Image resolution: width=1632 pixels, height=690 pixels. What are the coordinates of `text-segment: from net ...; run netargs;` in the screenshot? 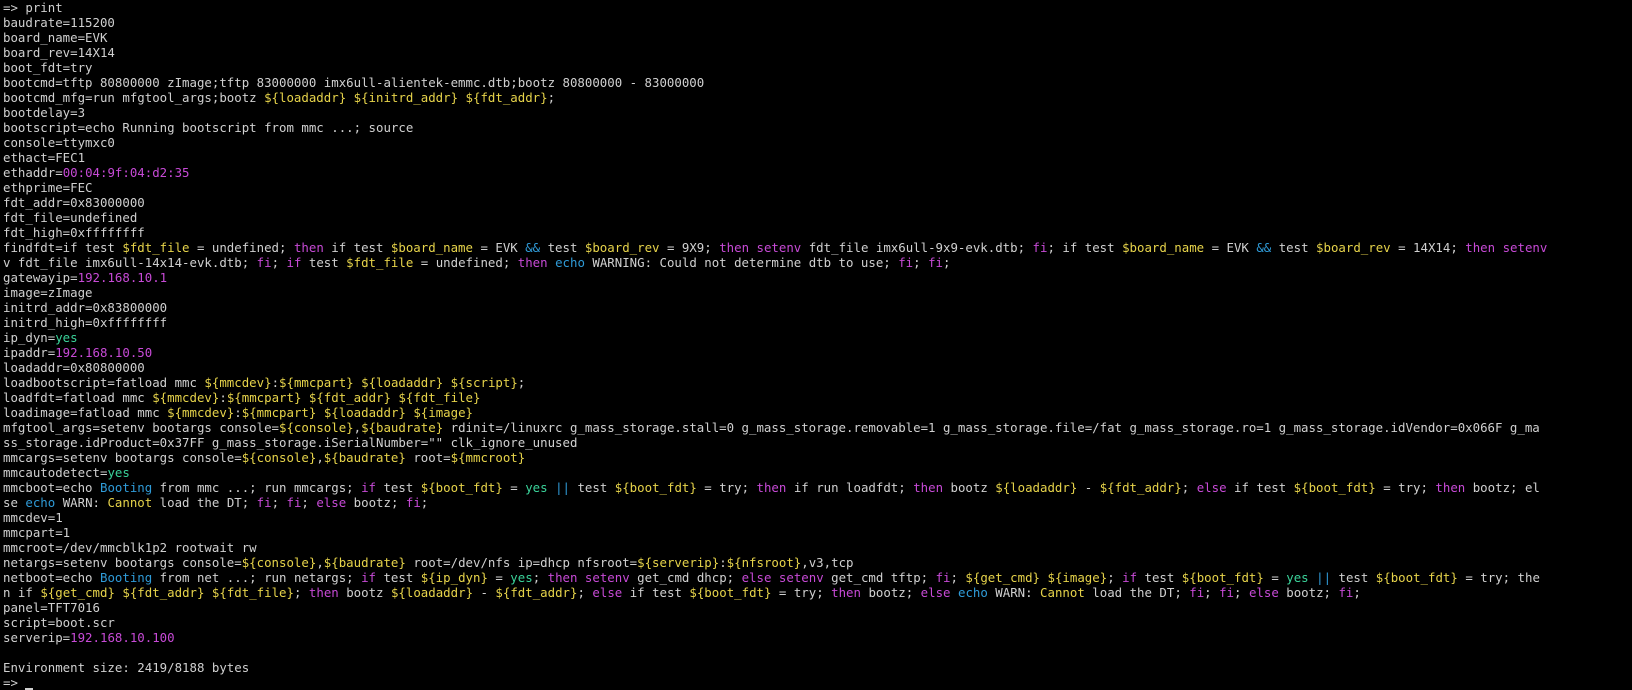 It's located at (257, 577).